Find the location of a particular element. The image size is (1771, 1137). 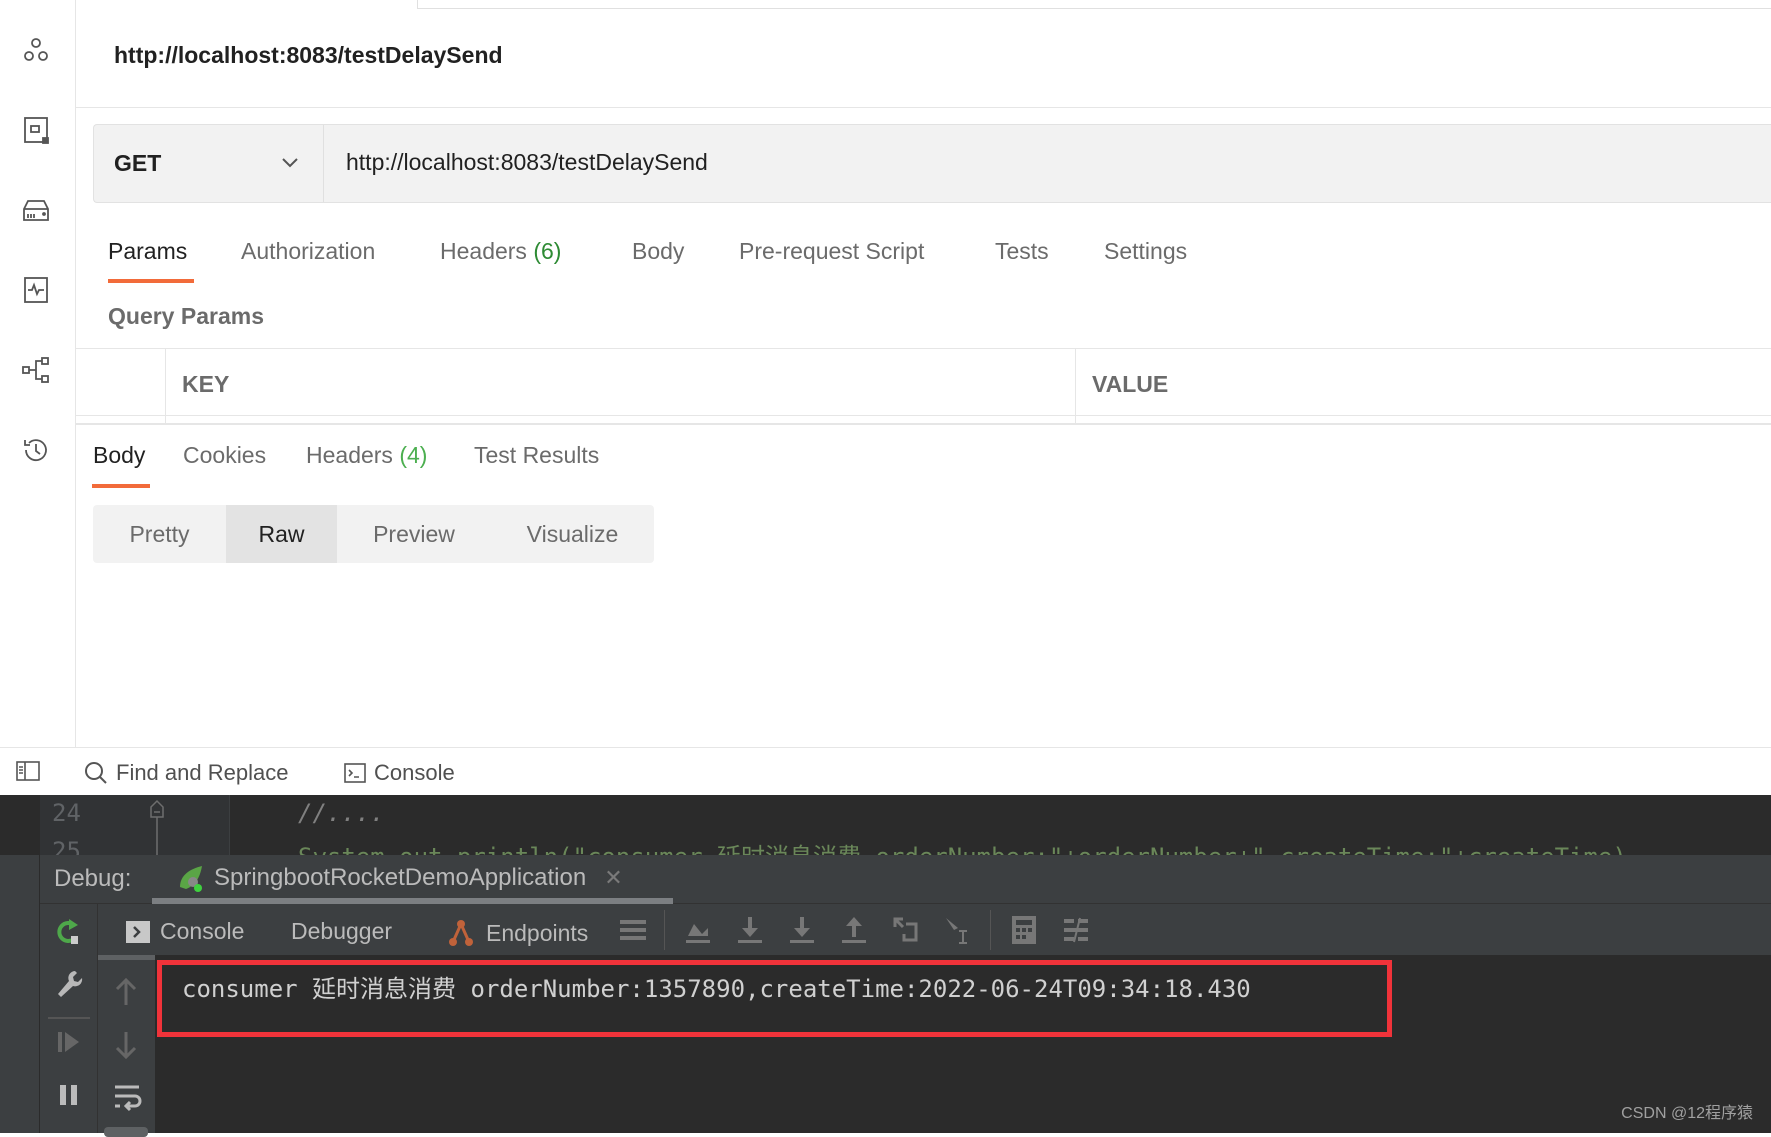

tab-settings: Settings is located at coordinates (1145, 251).